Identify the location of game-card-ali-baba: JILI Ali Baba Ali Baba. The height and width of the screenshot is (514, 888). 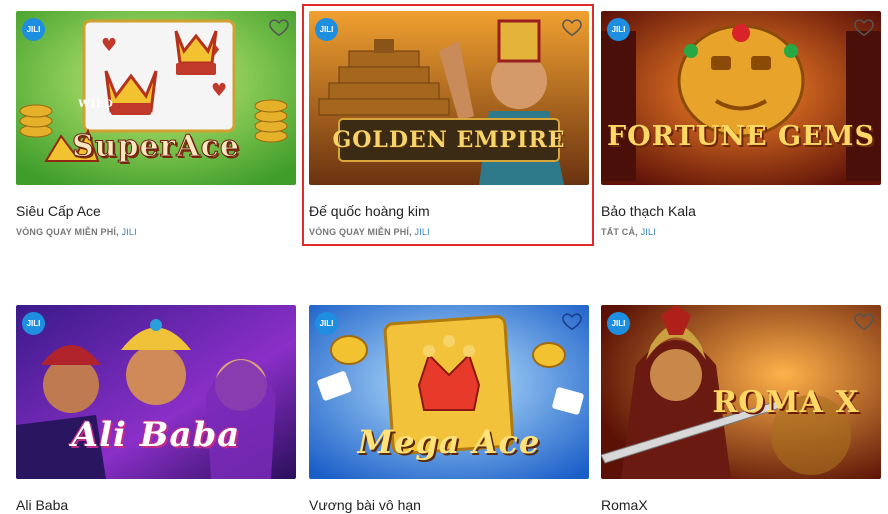
(156, 409).